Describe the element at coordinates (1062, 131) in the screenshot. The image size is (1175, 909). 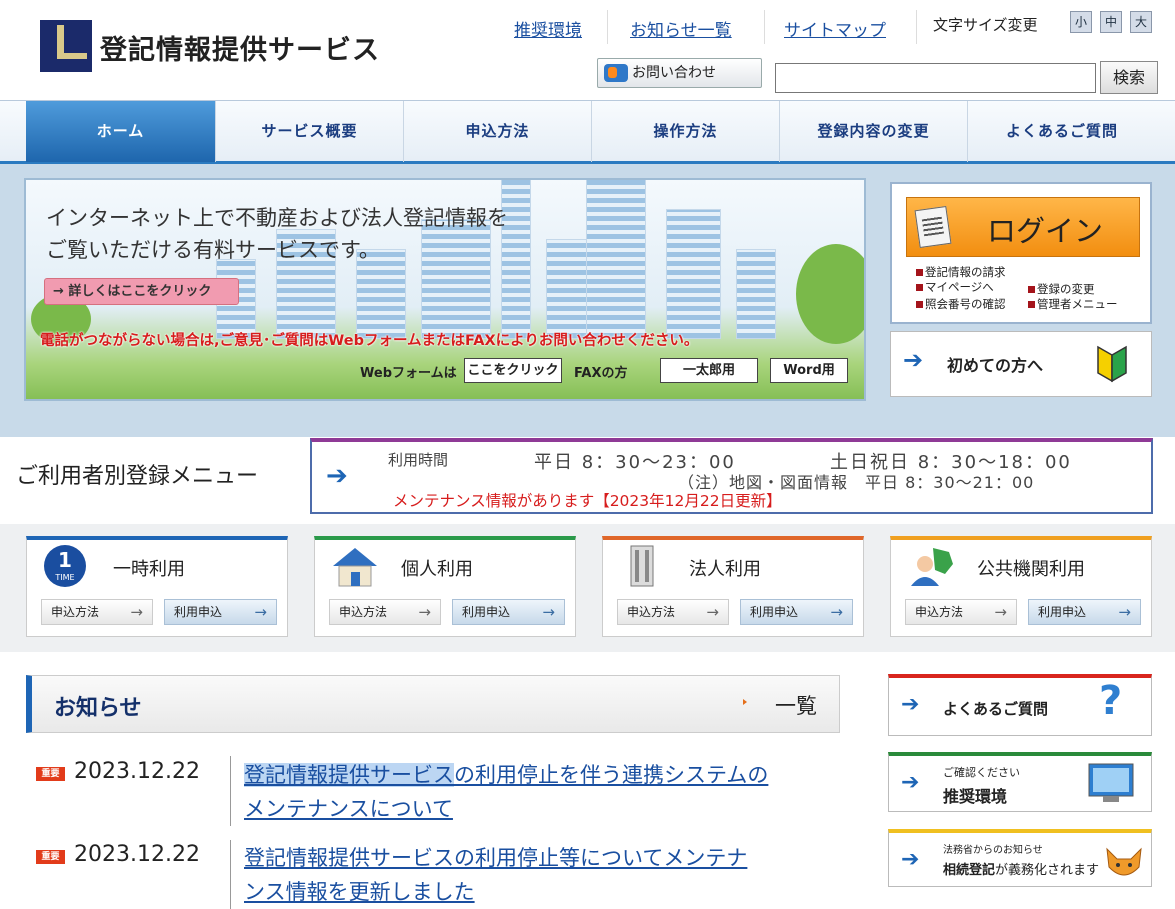
I see `nav-item-faq: よくあるご質問` at that location.